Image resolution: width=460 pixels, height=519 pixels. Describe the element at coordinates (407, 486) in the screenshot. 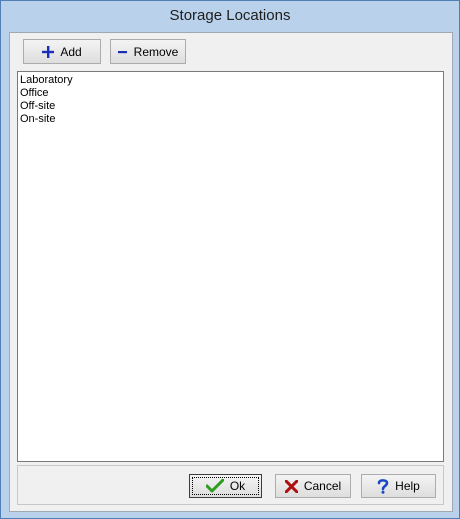

I see `help-button-label: Help` at that location.